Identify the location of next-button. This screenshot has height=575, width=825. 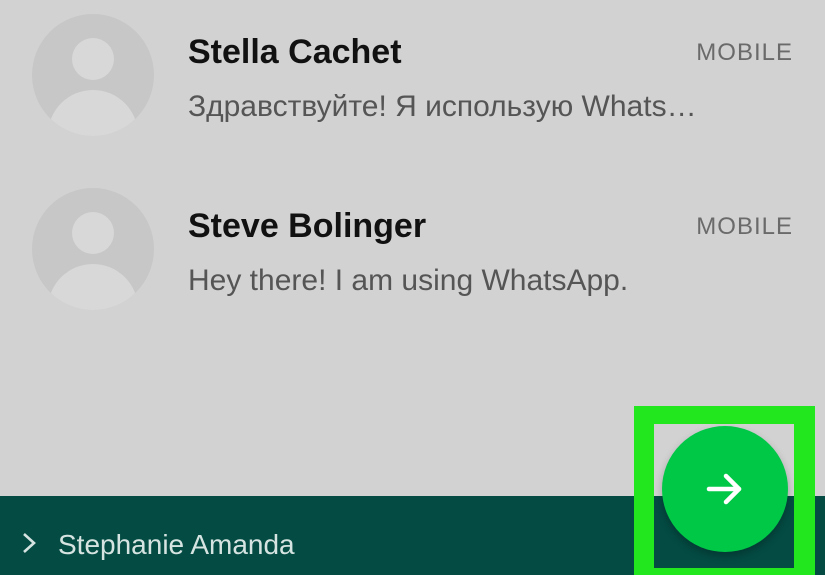
(725, 489).